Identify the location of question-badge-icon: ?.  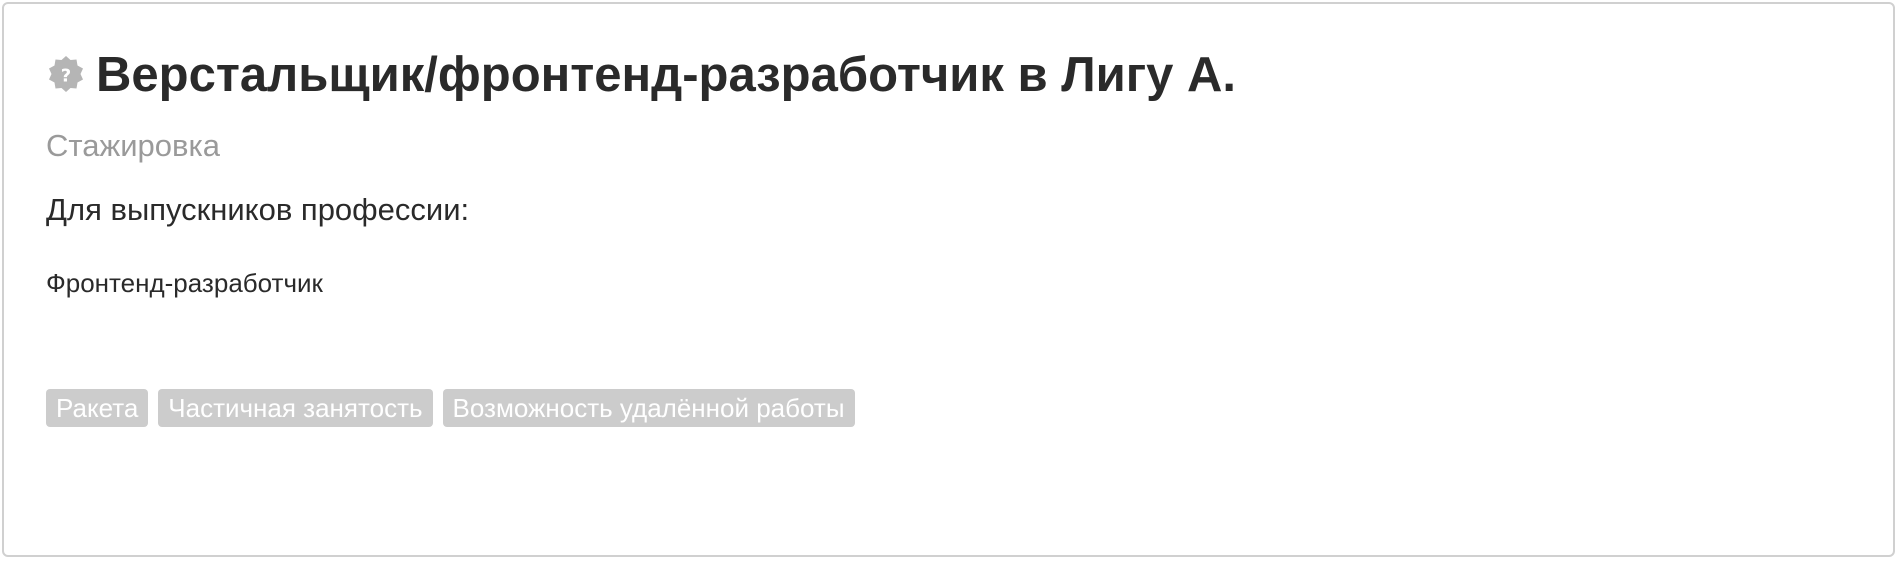
(66, 75).